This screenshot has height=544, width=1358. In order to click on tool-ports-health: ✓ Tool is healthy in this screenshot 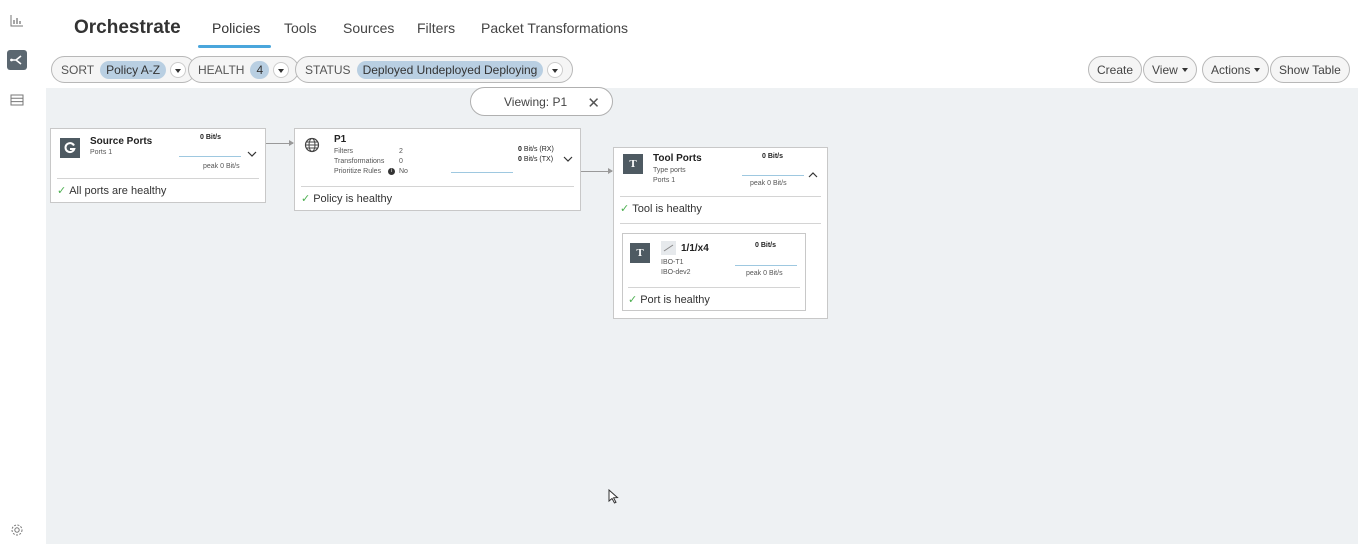, I will do `click(661, 208)`.